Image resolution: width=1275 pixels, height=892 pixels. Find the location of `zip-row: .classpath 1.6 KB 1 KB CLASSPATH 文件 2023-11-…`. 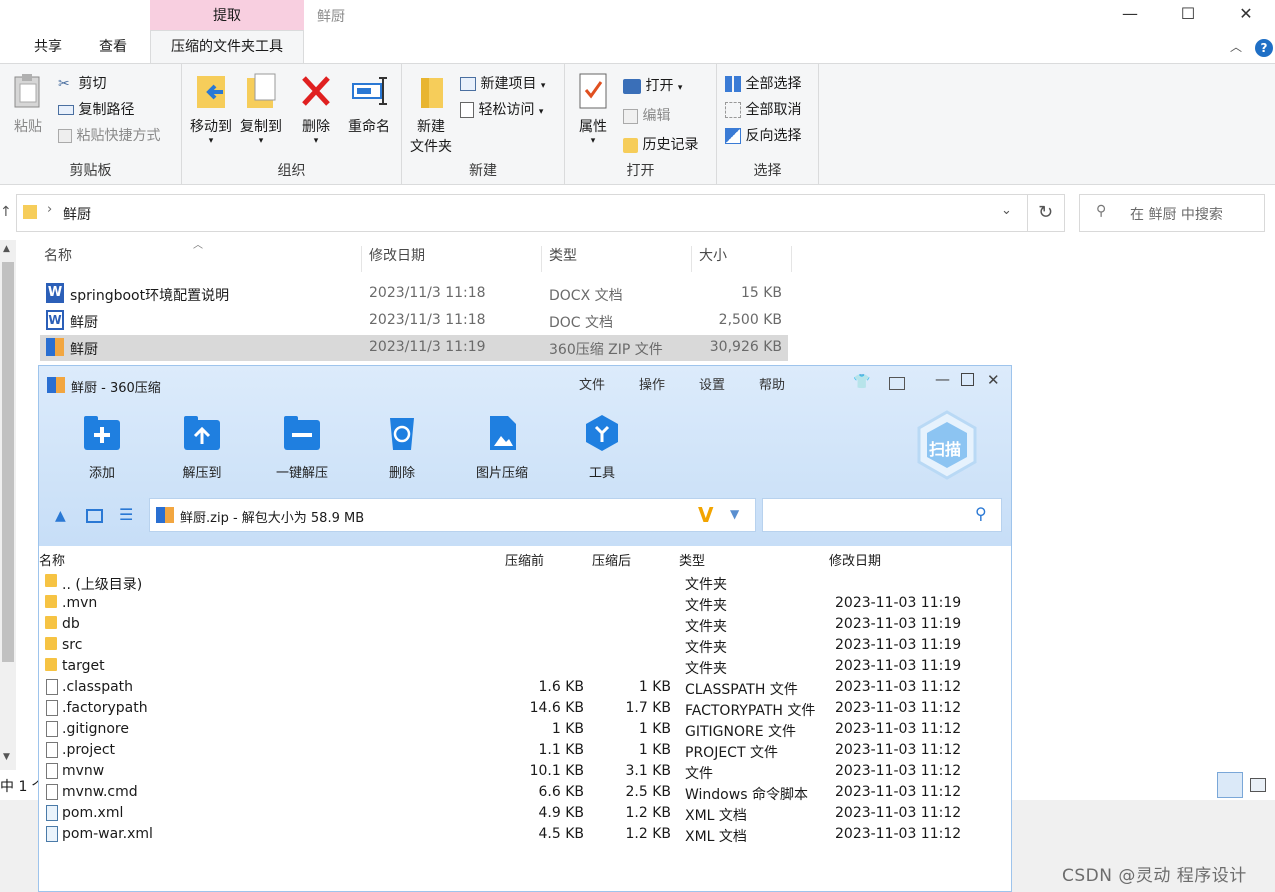

zip-row: .classpath 1.6 KB 1 KB CLASSPATH 文件 2023-11-… is located at coordinates (525, 688).